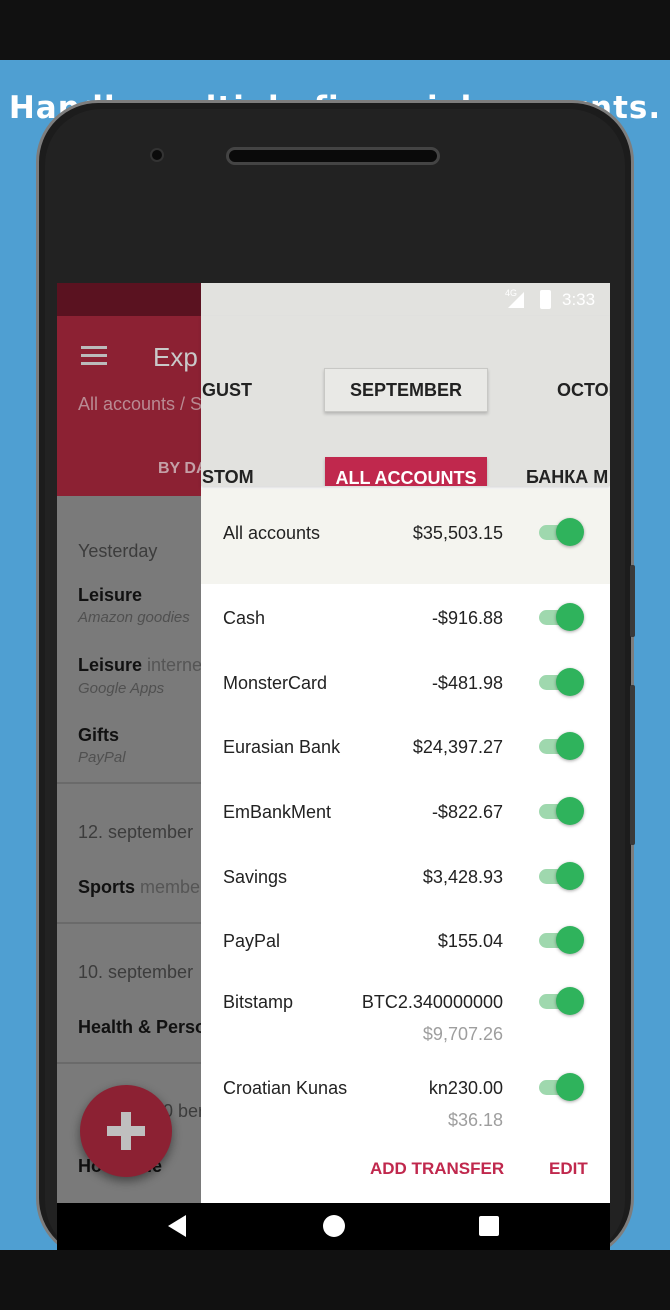 This screenshot has height=1310, width=670. What do you see at coordinates (632, 765) in the screenshot?
I see `power-button` at bounding box center [632, 765].